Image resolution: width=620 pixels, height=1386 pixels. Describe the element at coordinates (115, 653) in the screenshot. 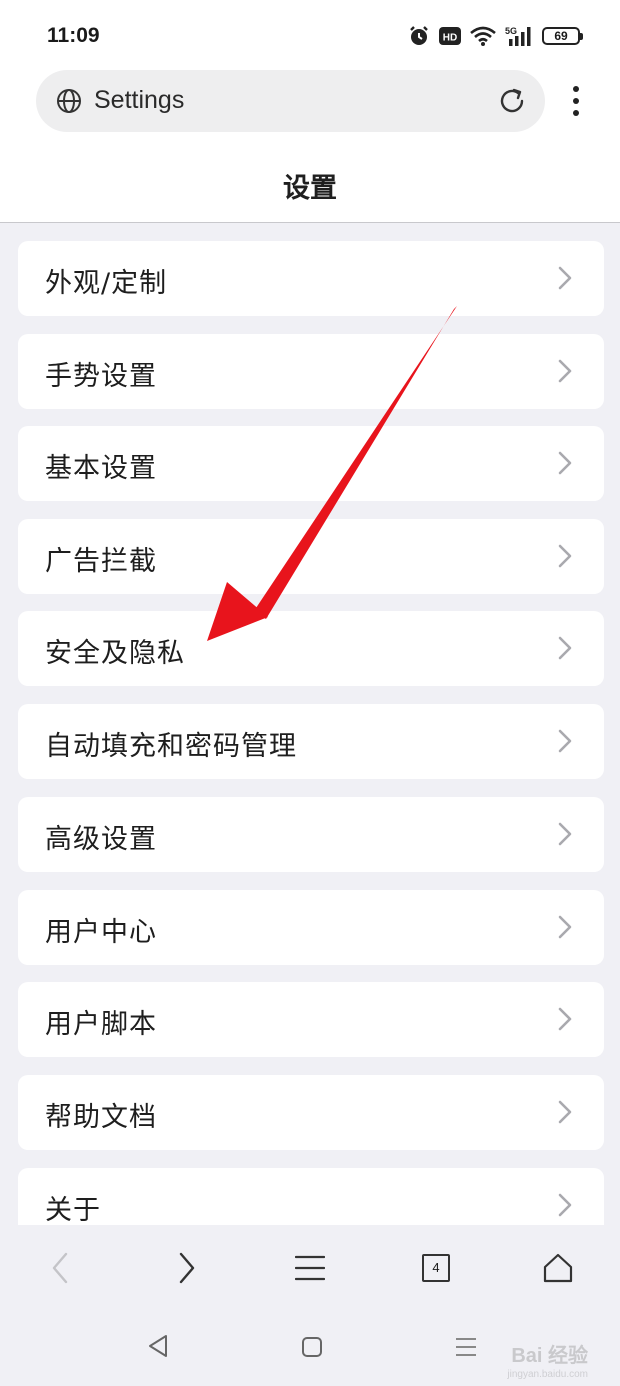

I see `settings-item-label: 安全及隐私` at that location.